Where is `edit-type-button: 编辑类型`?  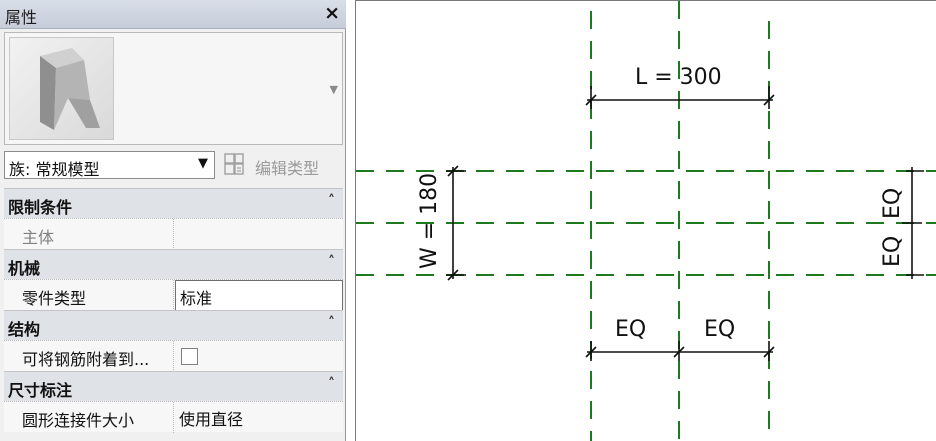 edit-type-button: 编辑类型 is located at coordinates (280, 165).